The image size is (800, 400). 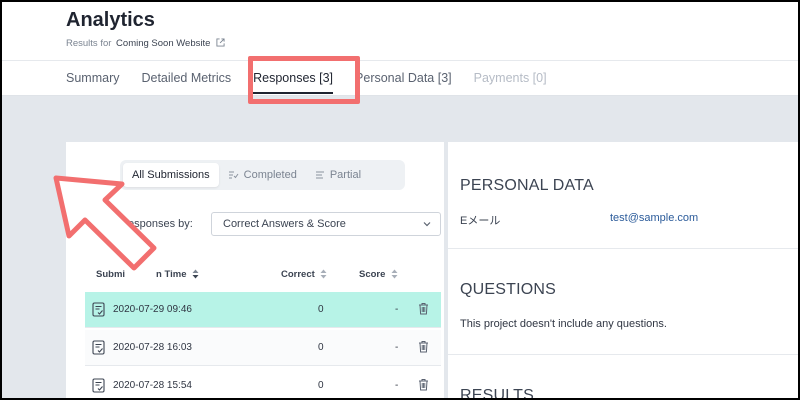 I want to click on column-header-time-end: n Time, so click(x=171, y=274).